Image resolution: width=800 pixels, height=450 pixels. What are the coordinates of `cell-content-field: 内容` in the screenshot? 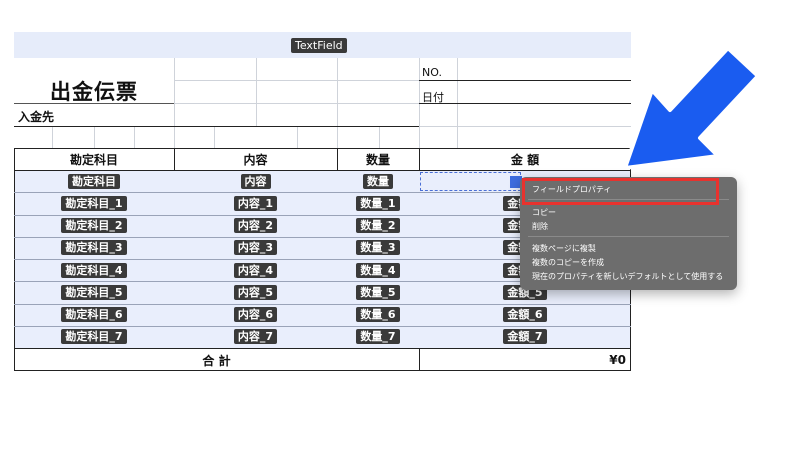 It's located at (255, 181).